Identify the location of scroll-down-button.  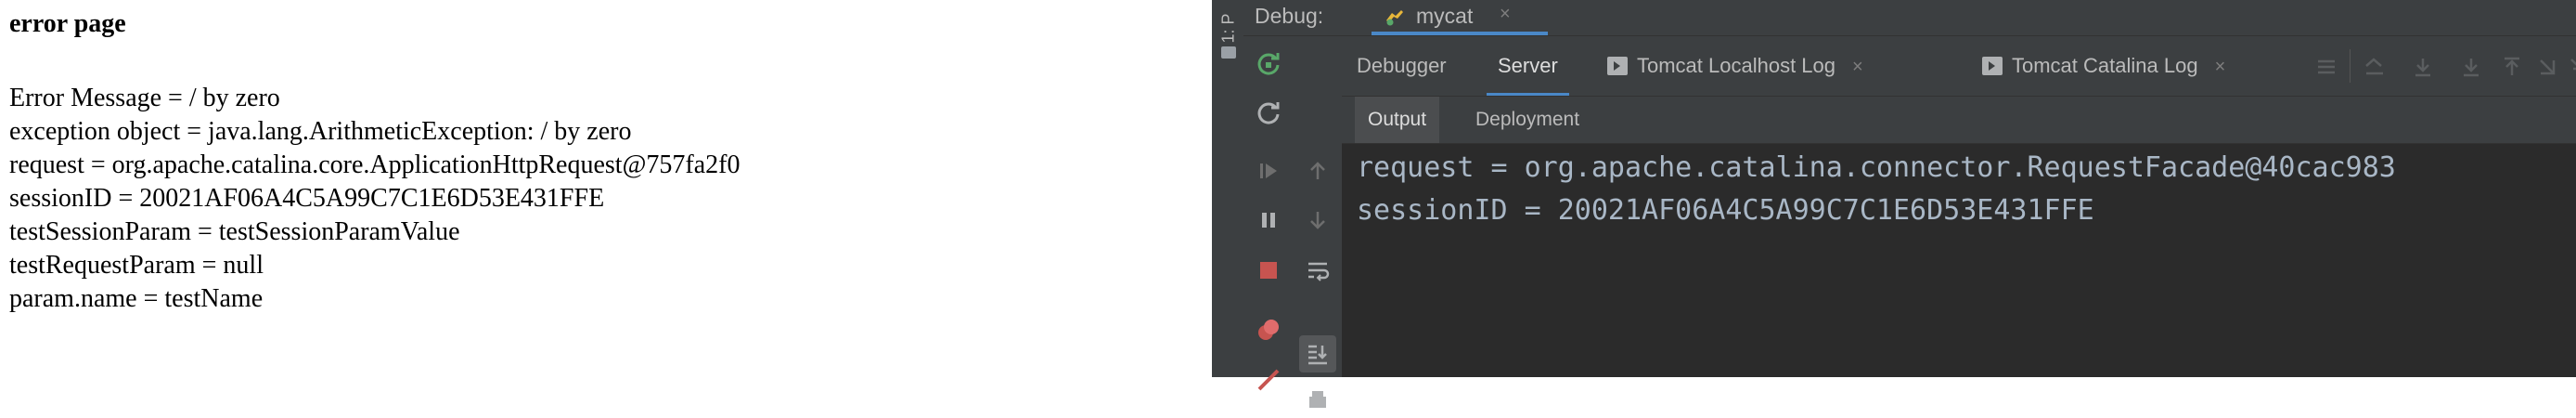
(1317, 220).